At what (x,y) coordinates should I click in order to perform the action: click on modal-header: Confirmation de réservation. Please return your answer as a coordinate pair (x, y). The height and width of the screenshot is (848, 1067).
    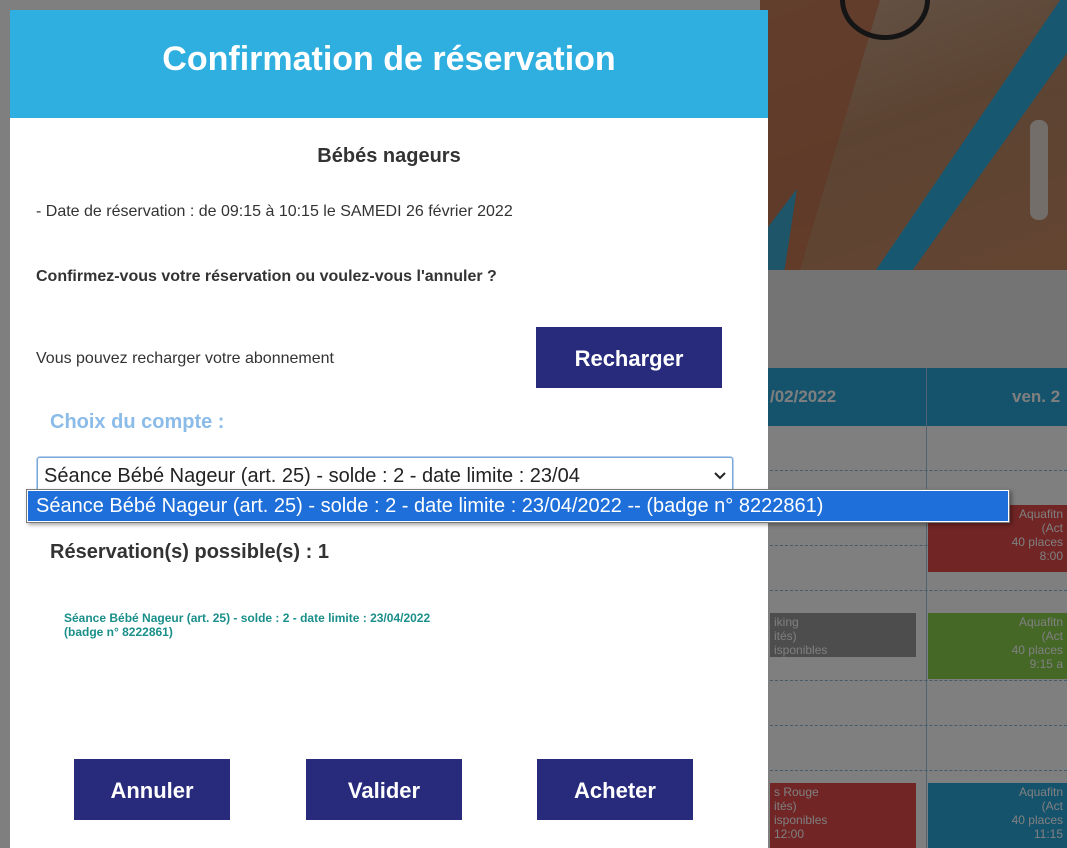
    Looking at the image, I should click on (389, 64).